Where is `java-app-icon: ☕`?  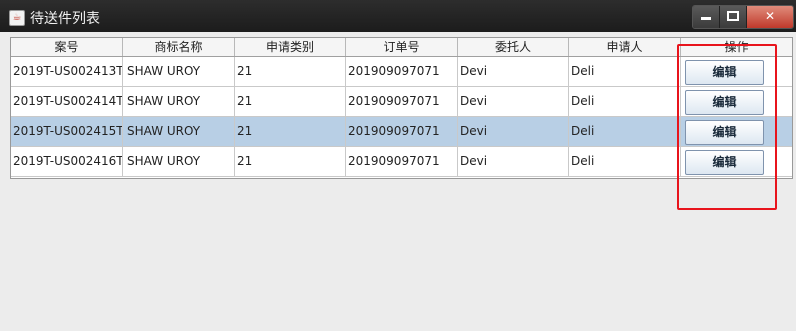
java-app-icon: ☕ is located at coordinates (17, 18).